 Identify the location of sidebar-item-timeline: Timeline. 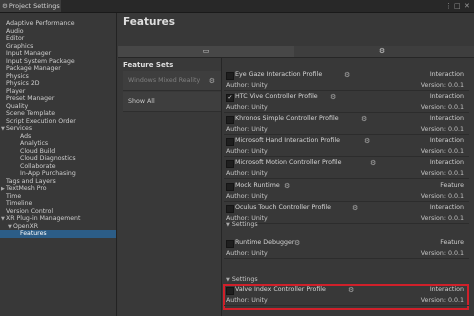
(58, 204).